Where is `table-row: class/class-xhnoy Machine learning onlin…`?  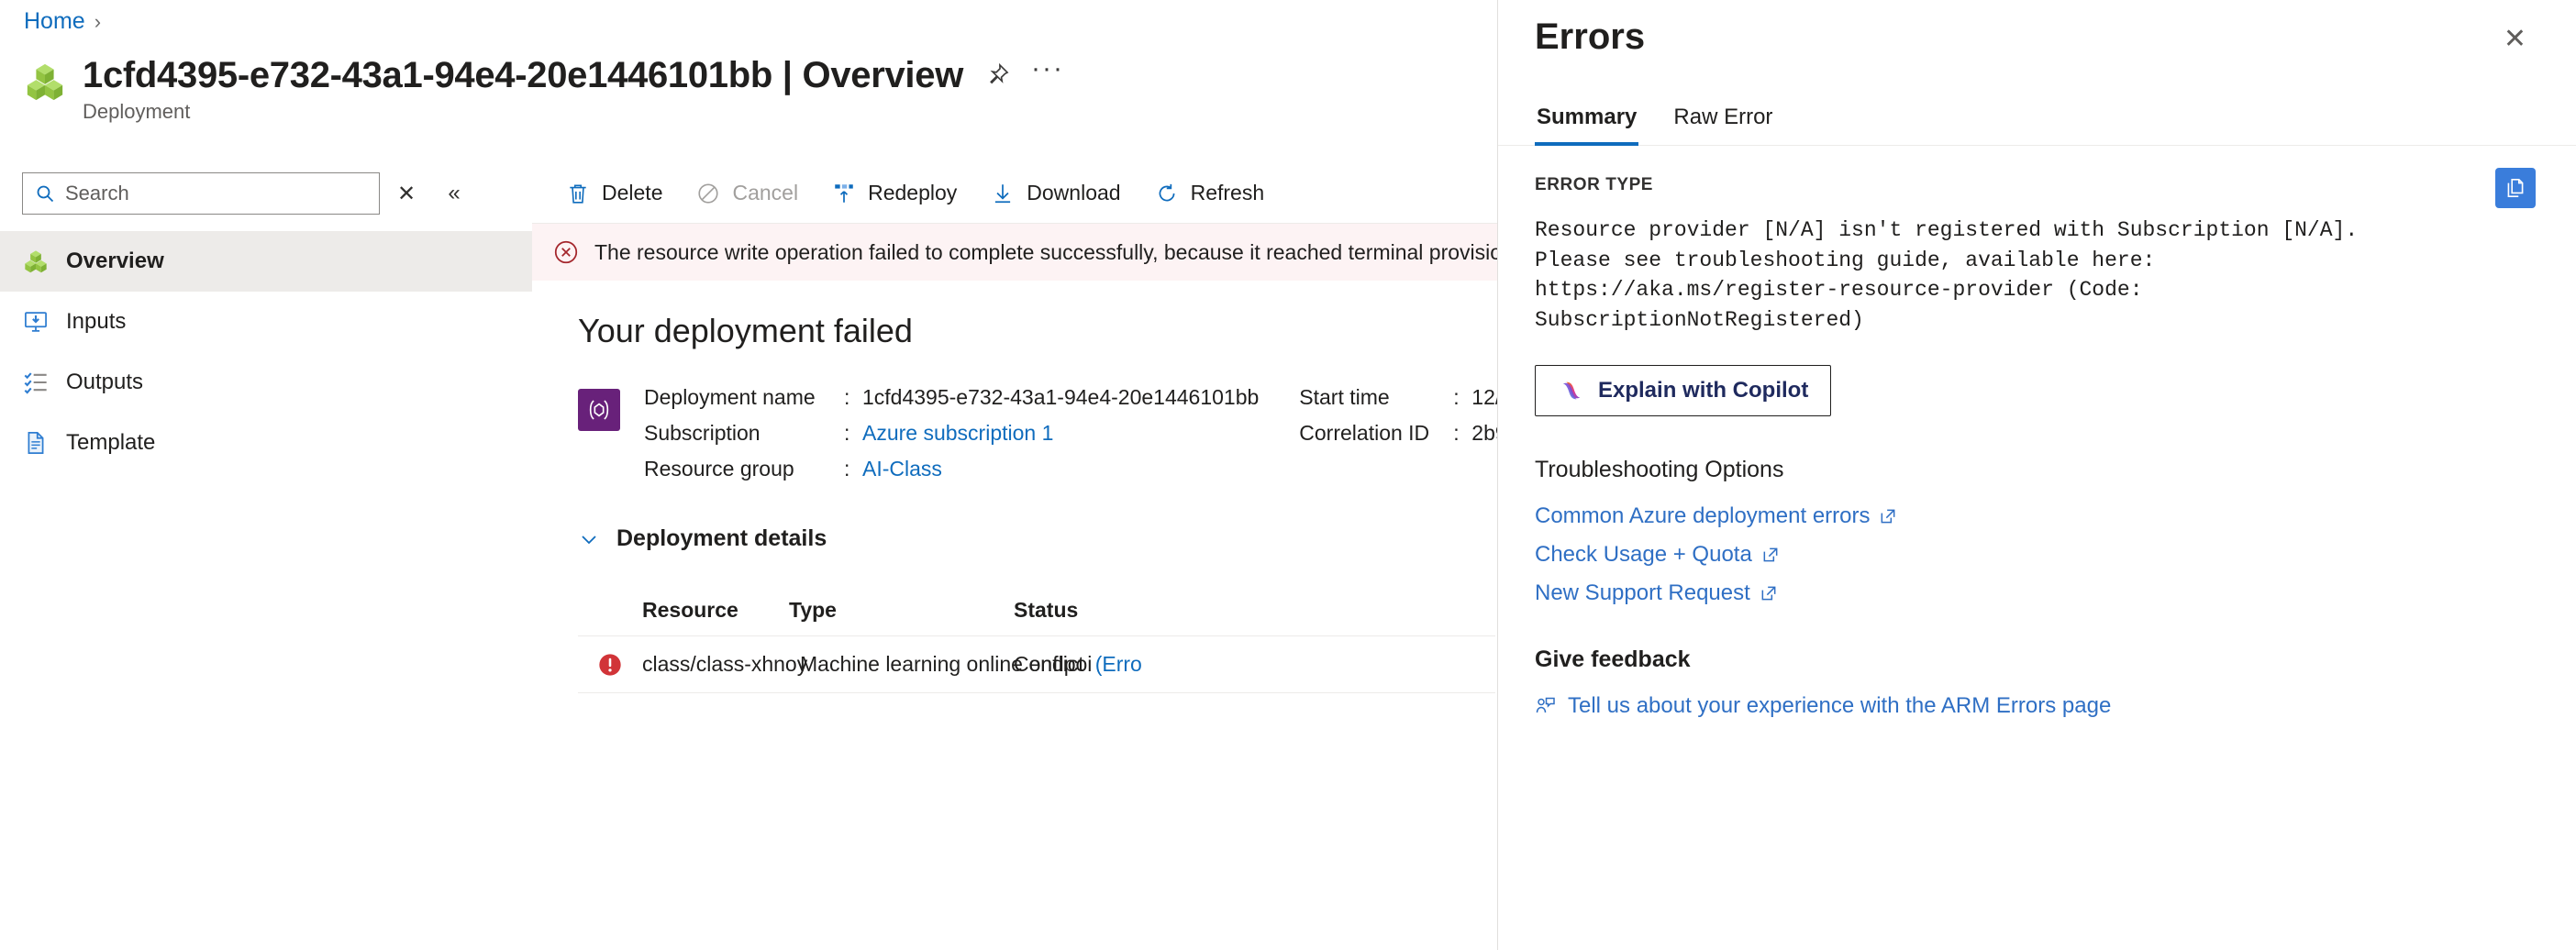 table-row: class/class-xhnoy Machine learning onlin… is located at coordinates (1036, 665).